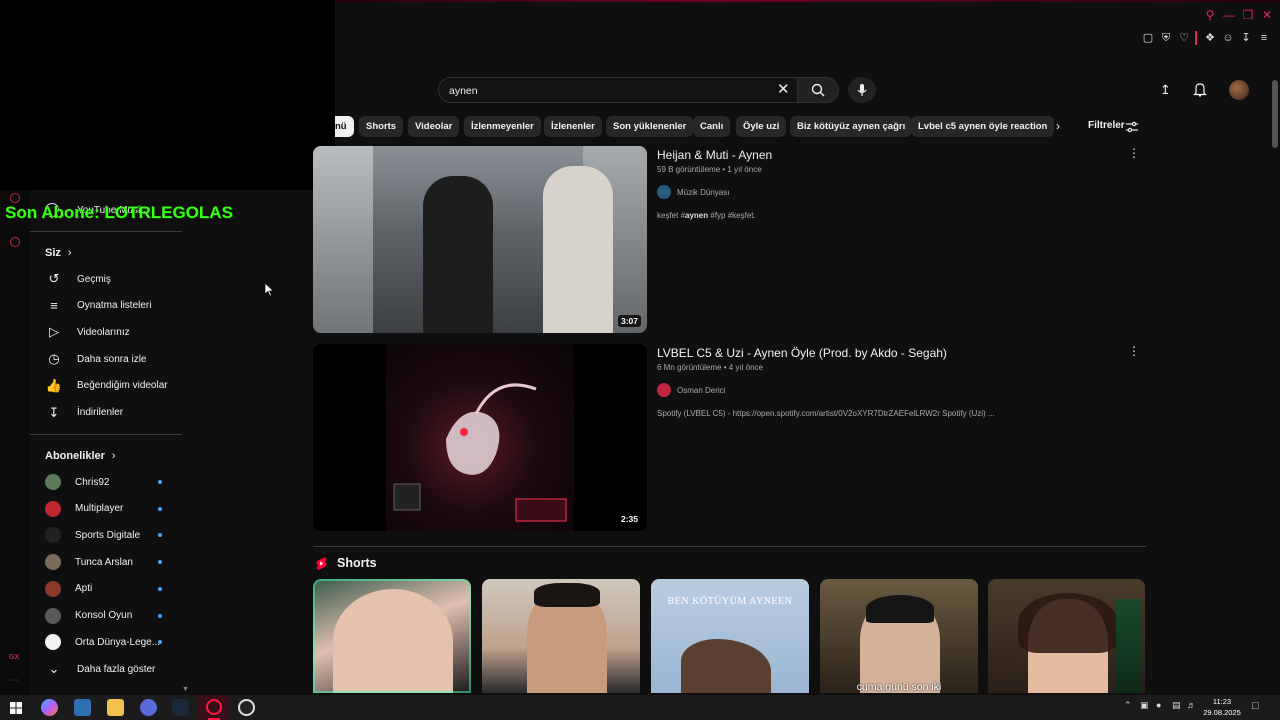 Image resolution: width=1280 pixels, height=720 pixels. What do you see at coordinates (77, 482) in the screenshot?
I see `subscription-item: Chris92` at bounding box center [77, 482].